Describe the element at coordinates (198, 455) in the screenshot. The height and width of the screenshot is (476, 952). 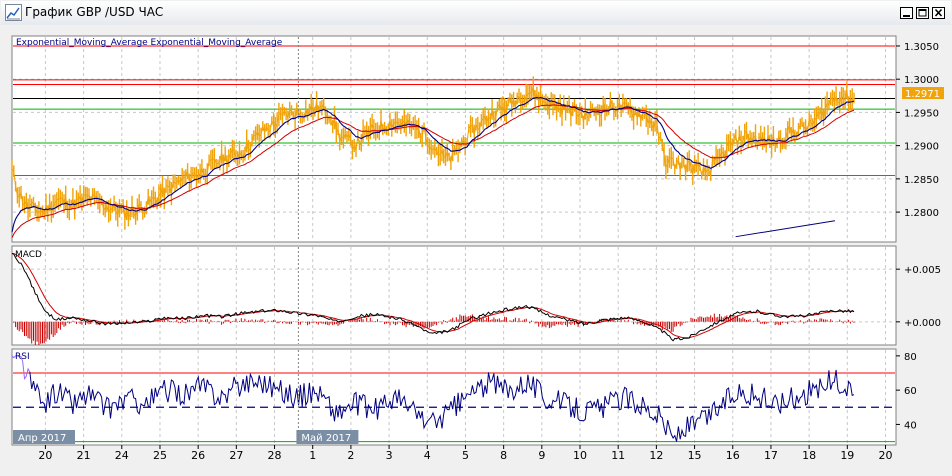
I see `x-tick-label-4: 26` at that location.